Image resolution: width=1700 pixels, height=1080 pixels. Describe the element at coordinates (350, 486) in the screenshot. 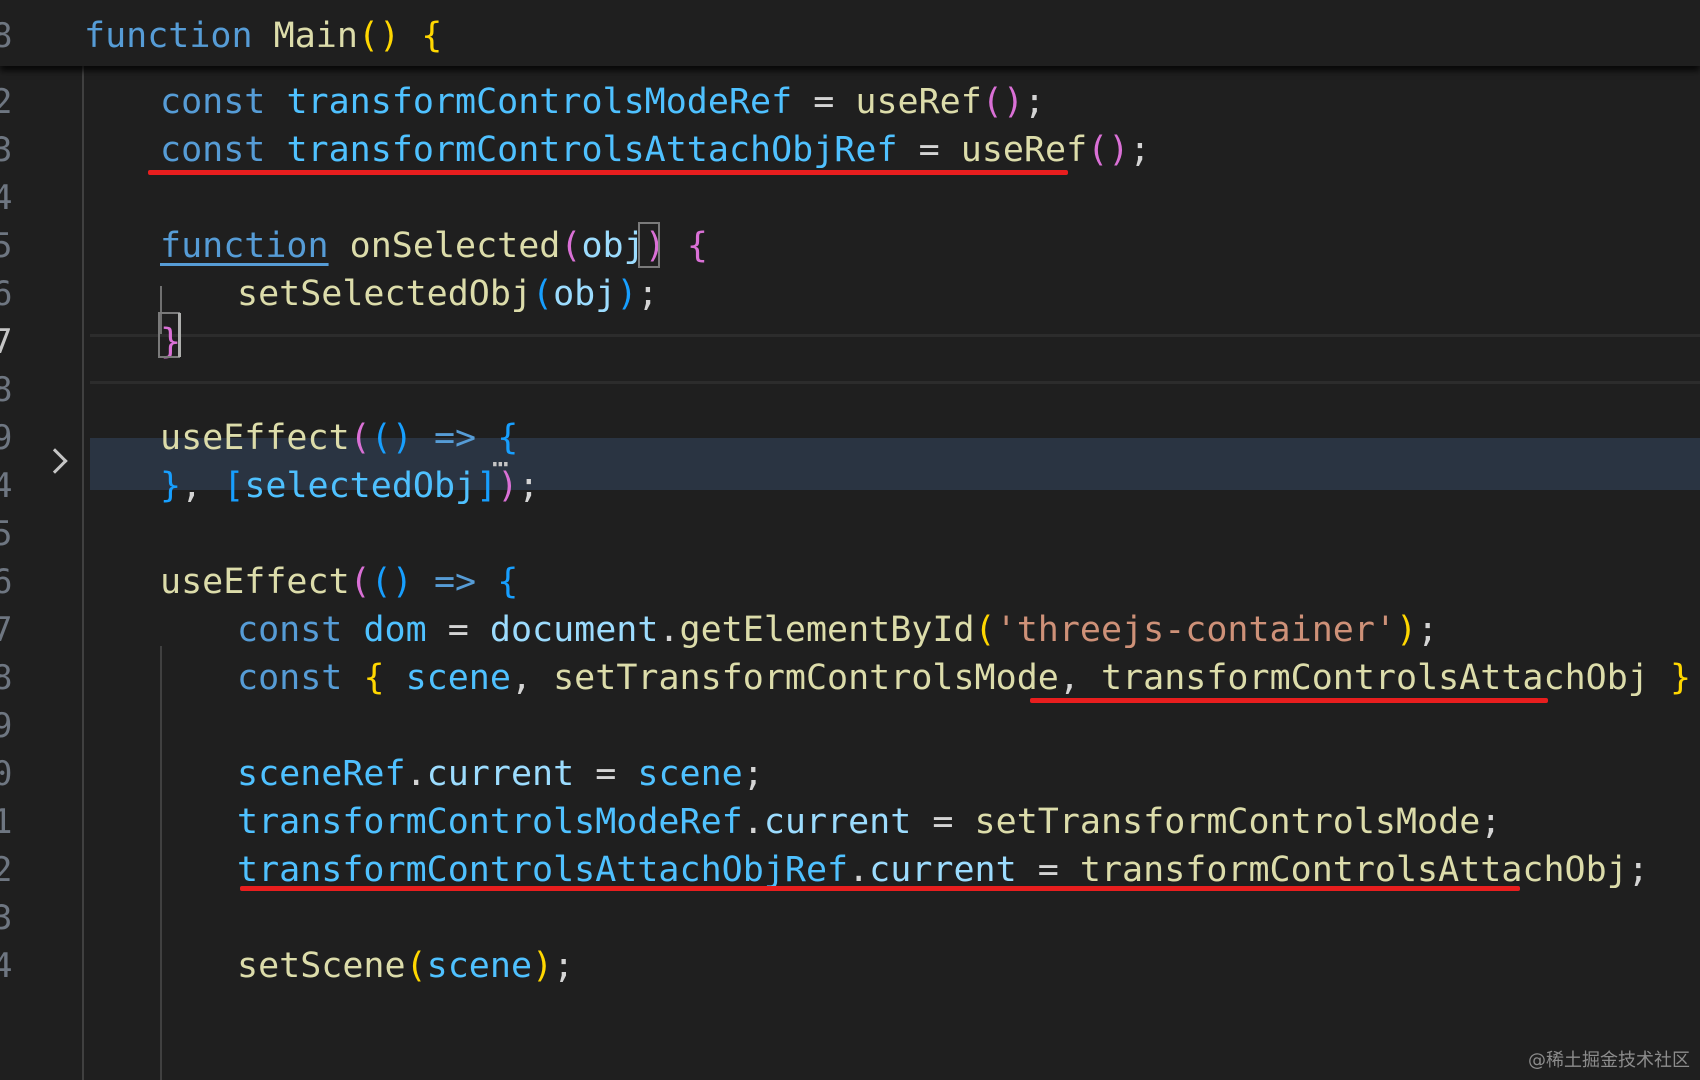

I see `line-code: }, [selectedObj]);` at that location.